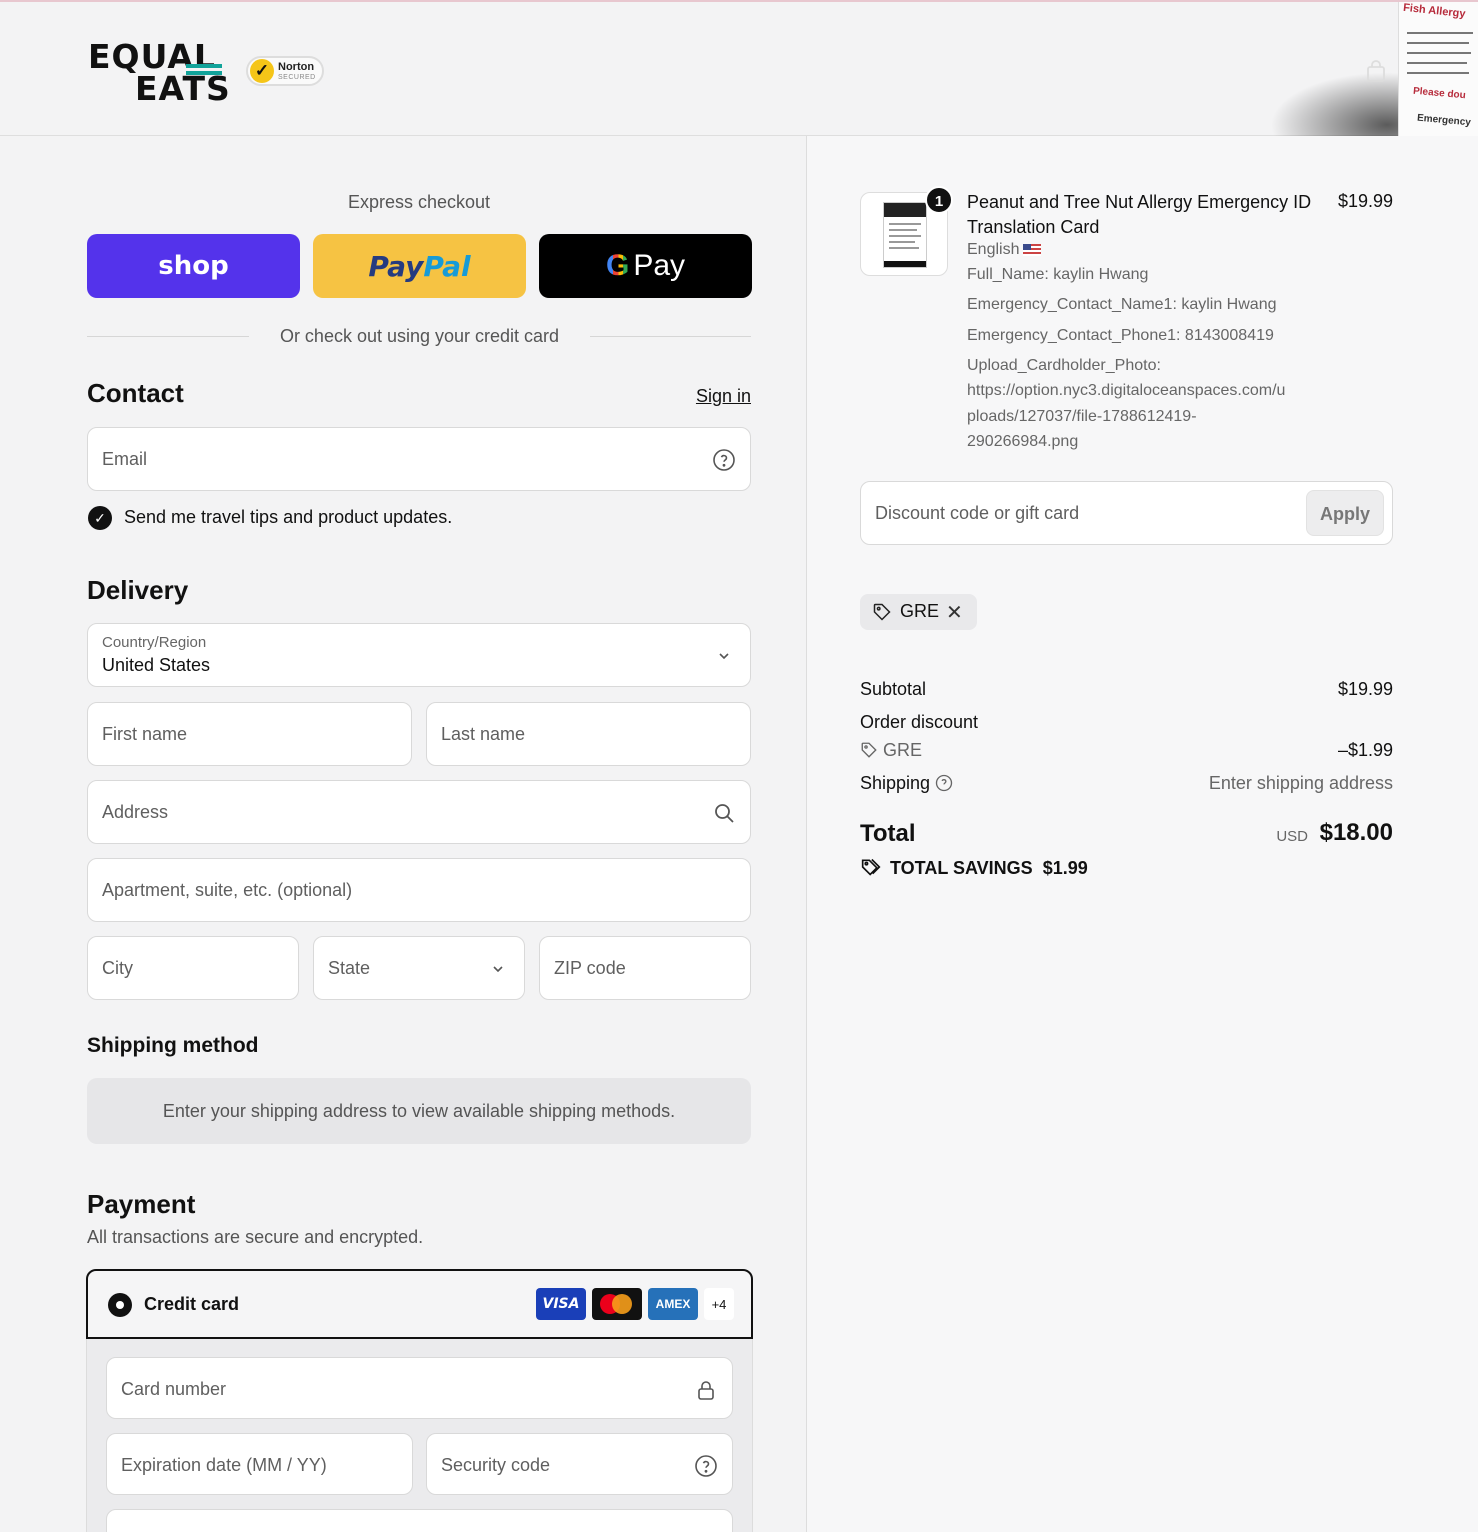 This screenshot has height=1532, width=1478. Describe the element at coordinates (419, 655) in the screenshot. I see `country-select: Country/Region United States` at that location.